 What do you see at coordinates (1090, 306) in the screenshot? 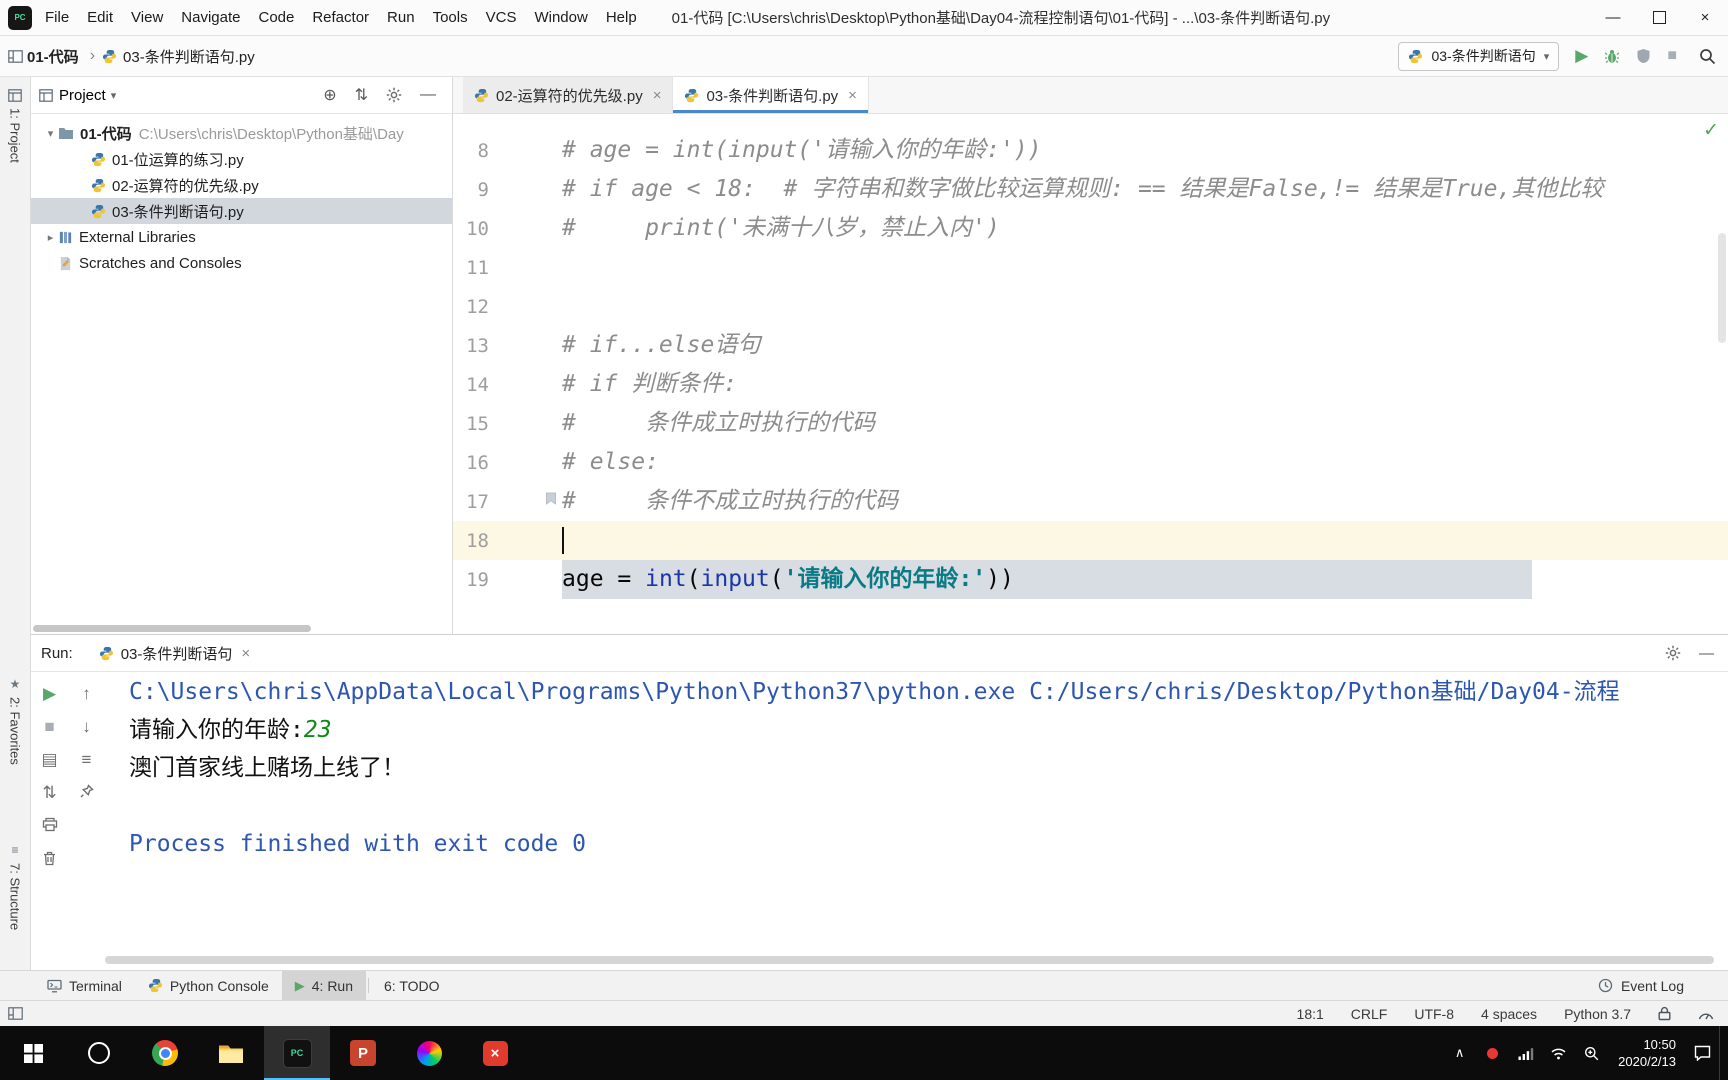
I see `editor-line: 12` at bounding box center [1090, 306].